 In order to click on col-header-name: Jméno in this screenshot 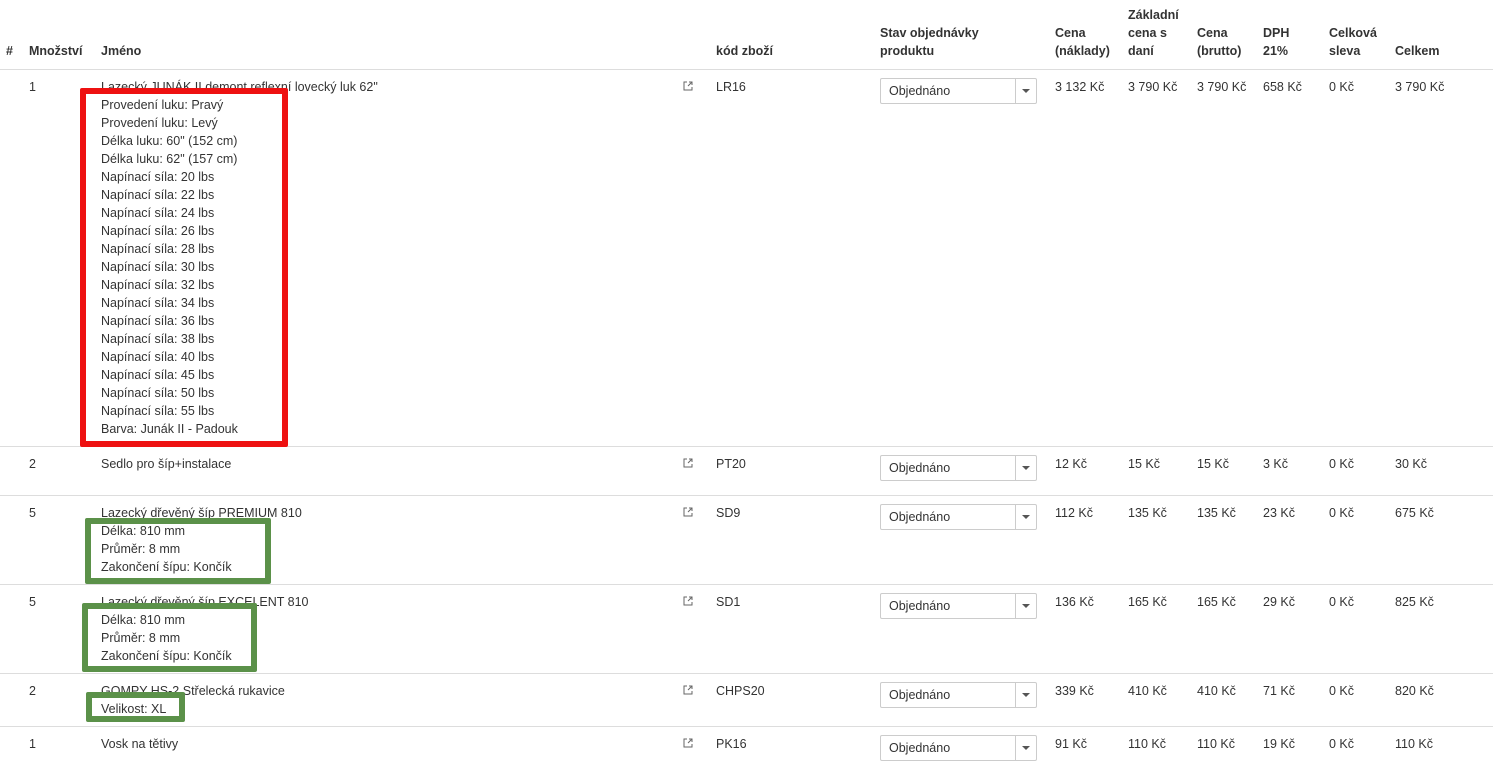, I will do `click(121, 51)`.